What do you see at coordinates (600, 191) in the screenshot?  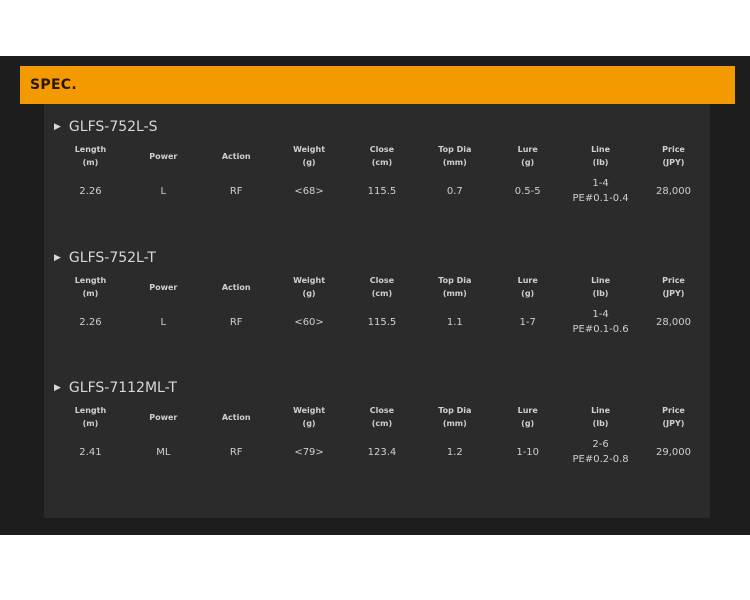 I see `cell-line: 1-4 PE#0.1-0.4` at bounding box center [600, 191].